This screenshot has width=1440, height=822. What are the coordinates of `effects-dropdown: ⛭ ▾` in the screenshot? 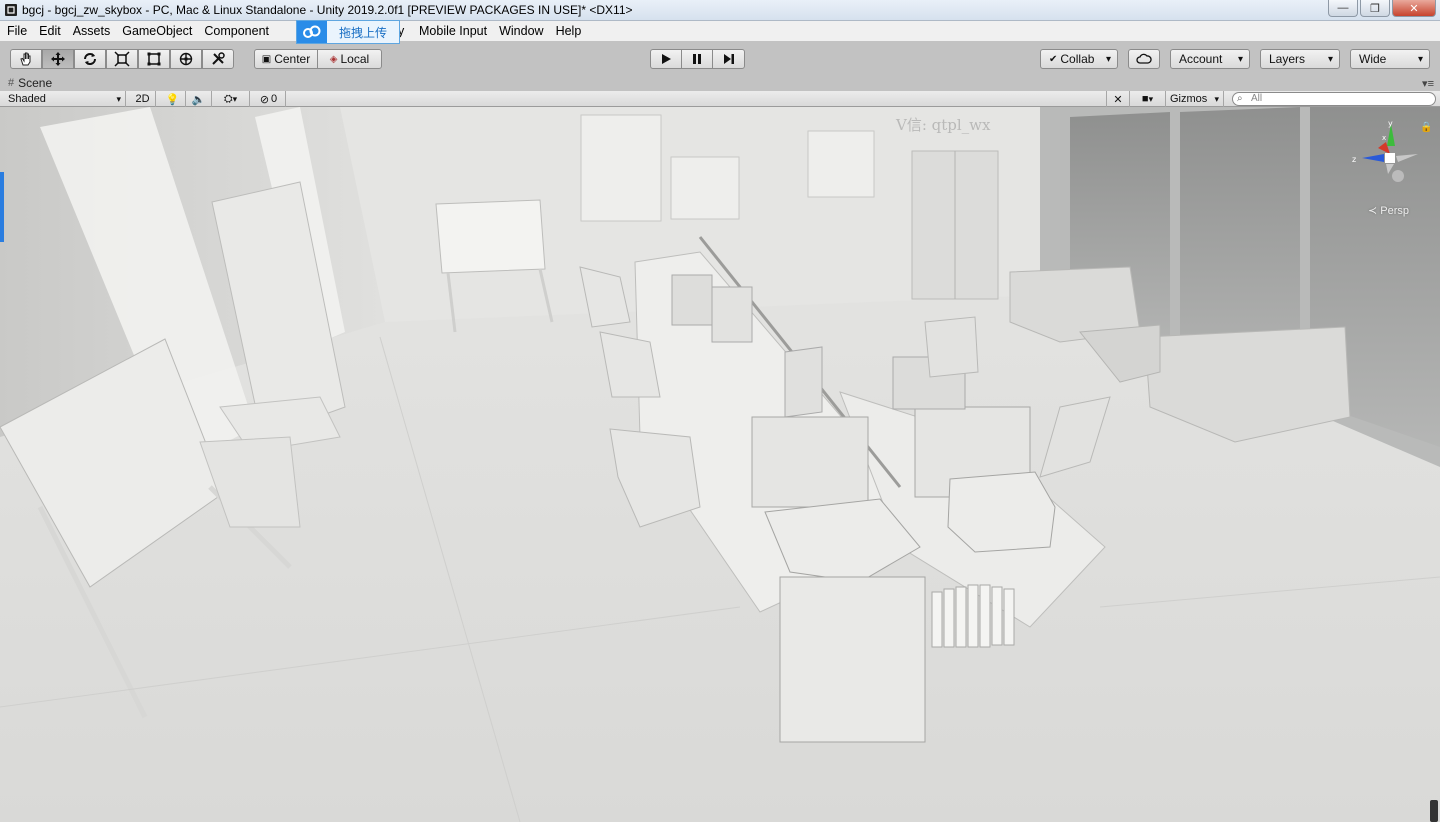 It's located at (231, 99).